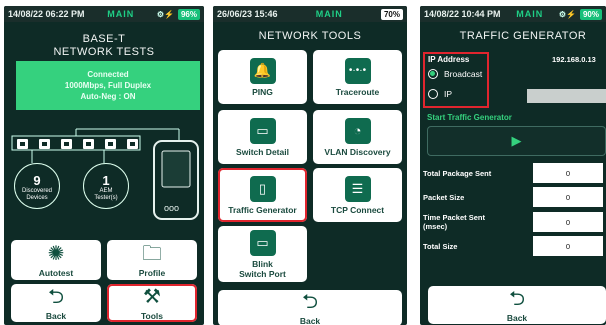 The image size is (606, 325). What do you see at coordinates (457, 173) in the screenshot?
I see `total-package-sent-label: Total Package Sent` at bounding box center [457, 173].